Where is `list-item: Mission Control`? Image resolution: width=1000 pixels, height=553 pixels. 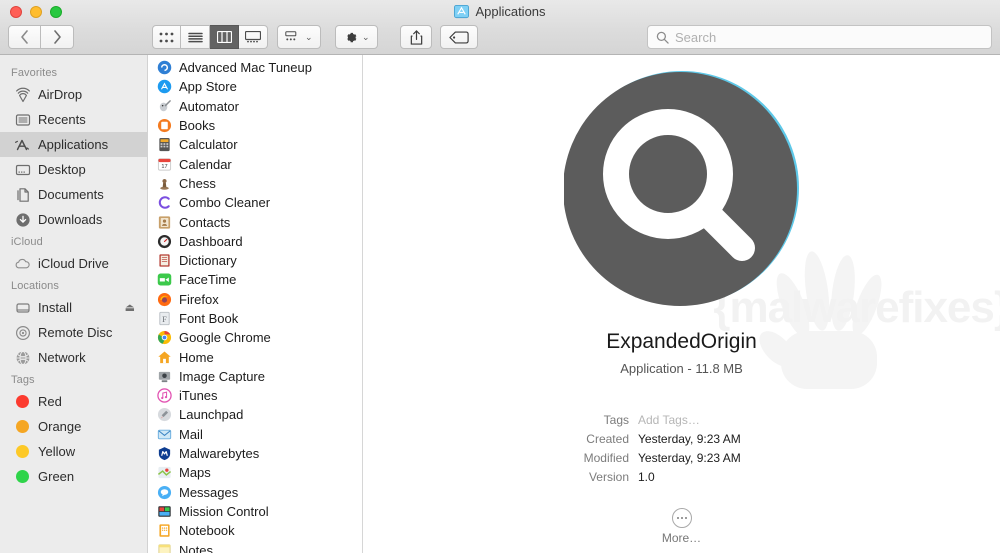 list-item: Mission Control is located at coordinates (255, 511).